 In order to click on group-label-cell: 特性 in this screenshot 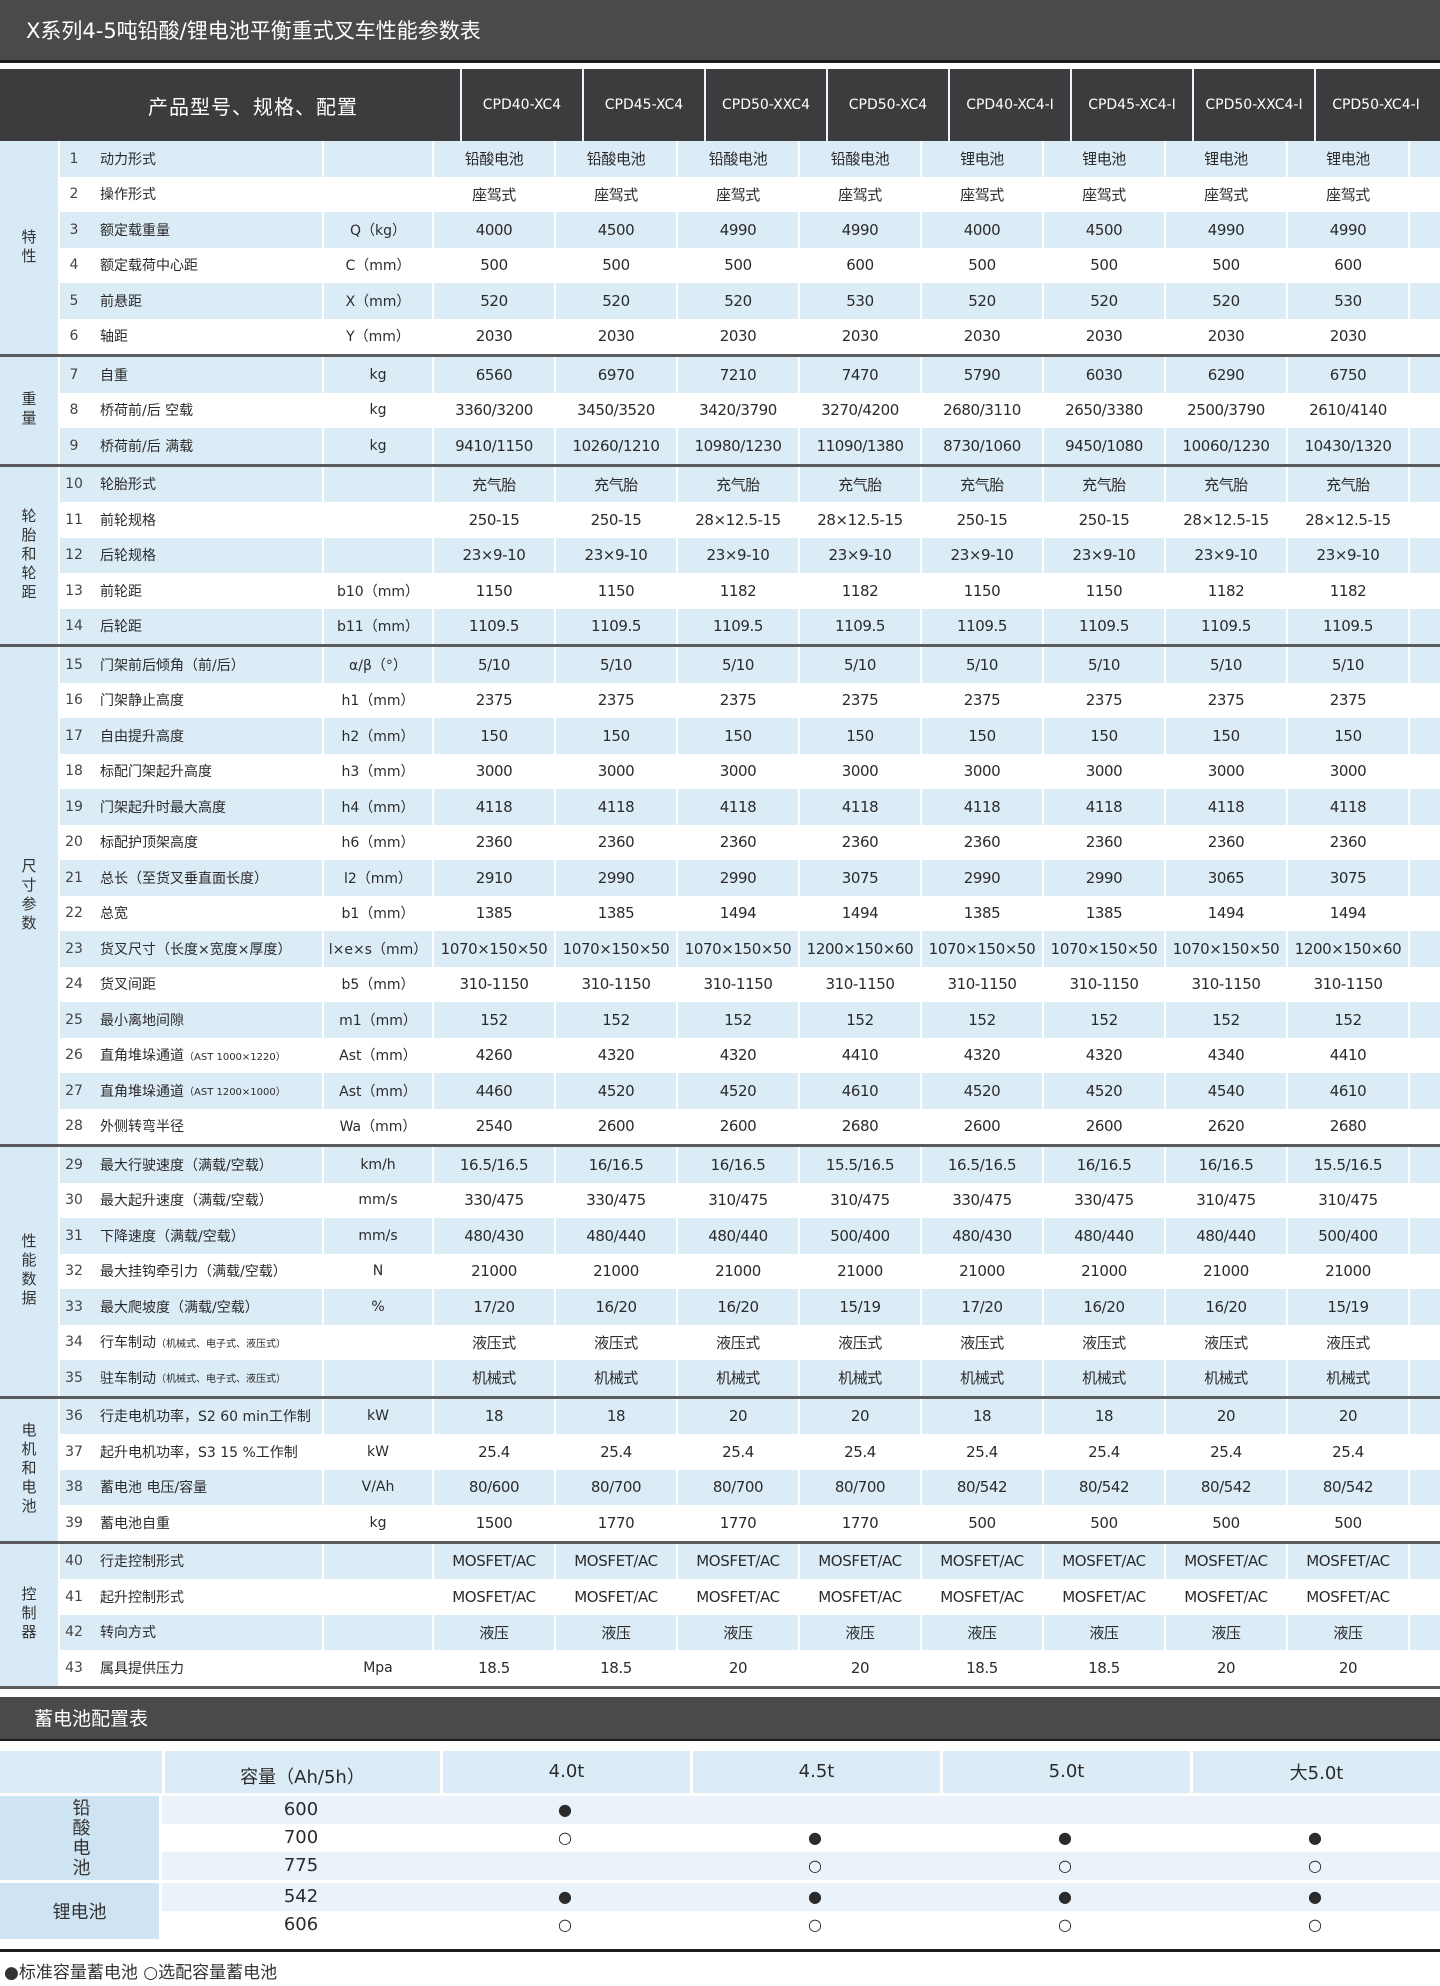, I will do `click(30, 247)`.